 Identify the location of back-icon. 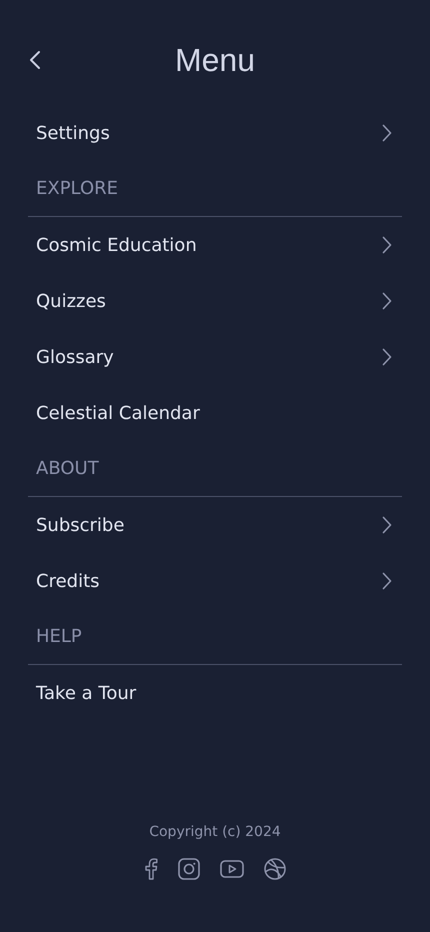
(35, 60).